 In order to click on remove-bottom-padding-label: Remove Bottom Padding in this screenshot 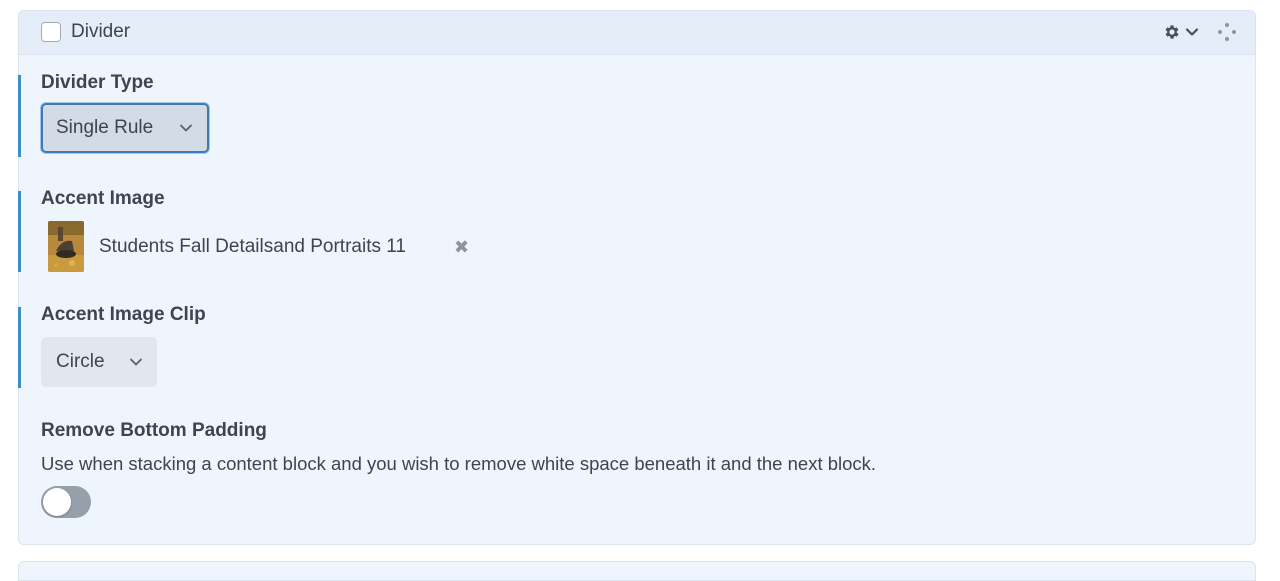, I will do `click(154, 430)`.